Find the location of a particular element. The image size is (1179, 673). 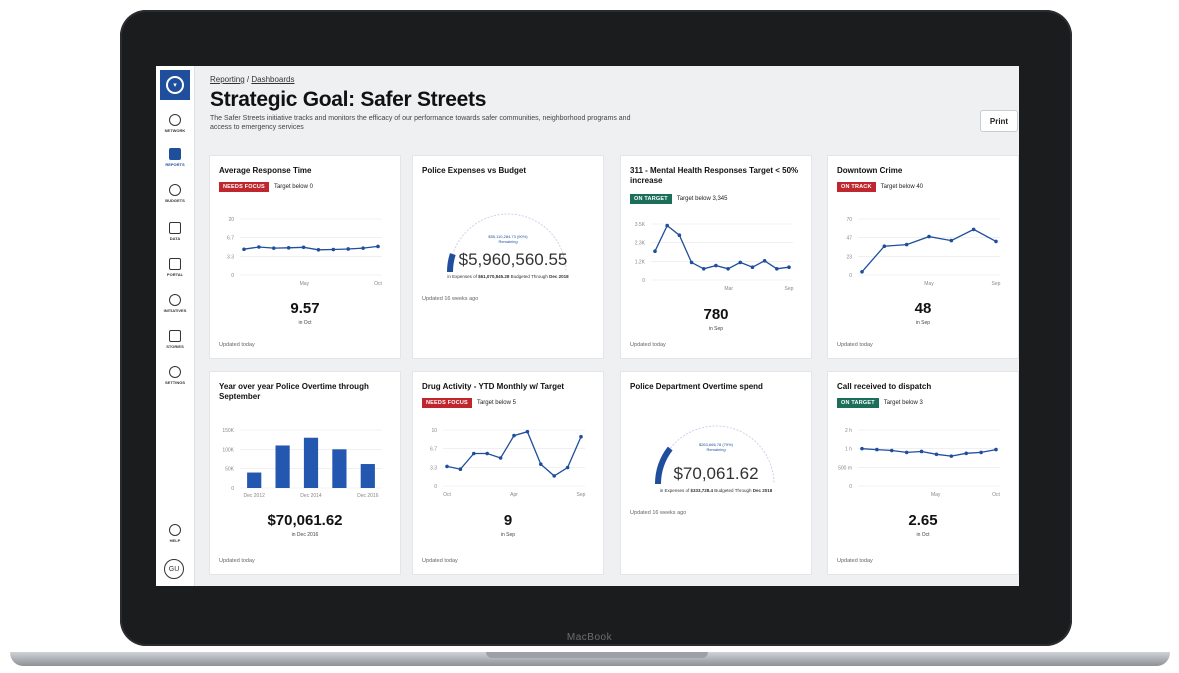

sidebar-item-network: NETWORK is located at coordinates (175, 123).